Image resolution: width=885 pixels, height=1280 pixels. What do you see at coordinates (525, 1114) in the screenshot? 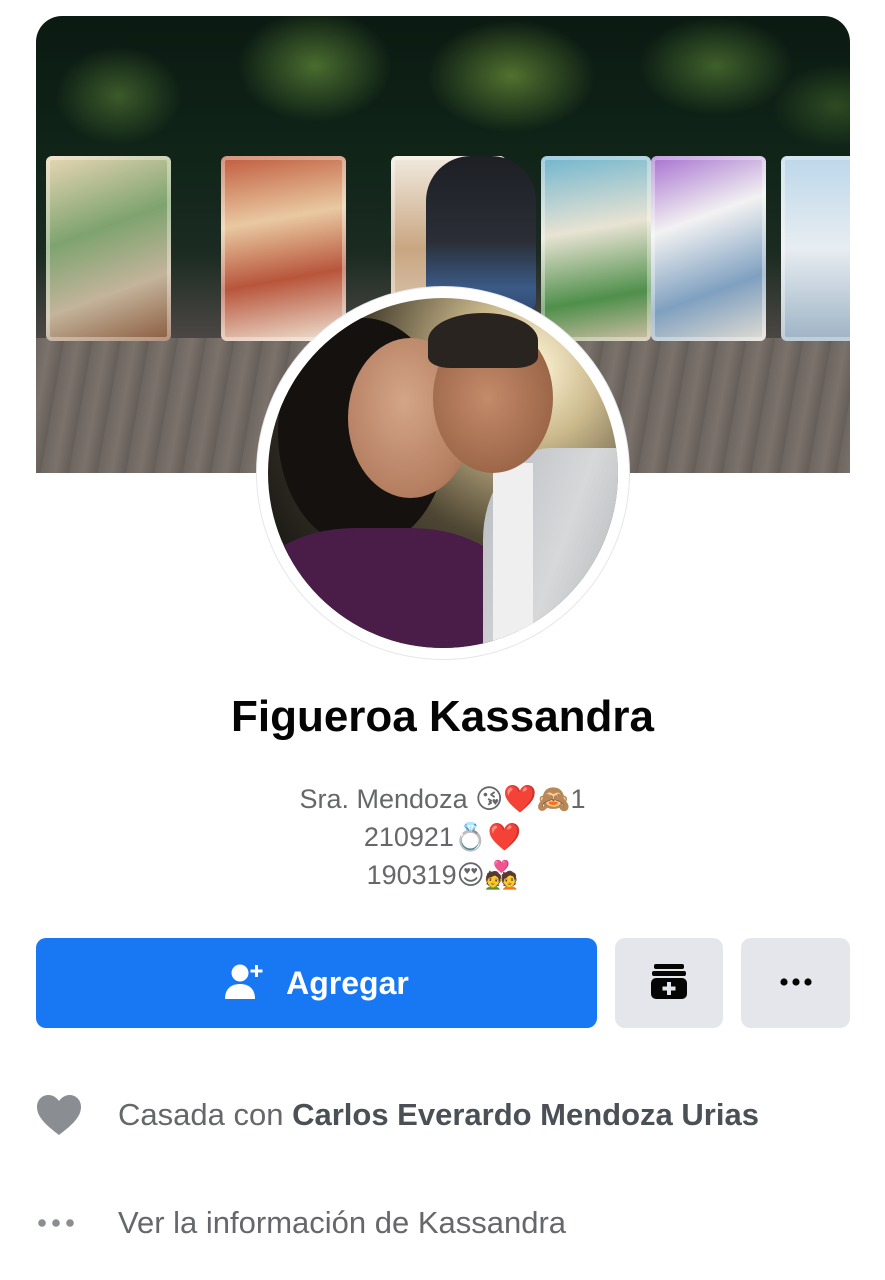
I see `partner-link: Carlos Everardo Mendoza Urias` at bounding box center [525, 1114].